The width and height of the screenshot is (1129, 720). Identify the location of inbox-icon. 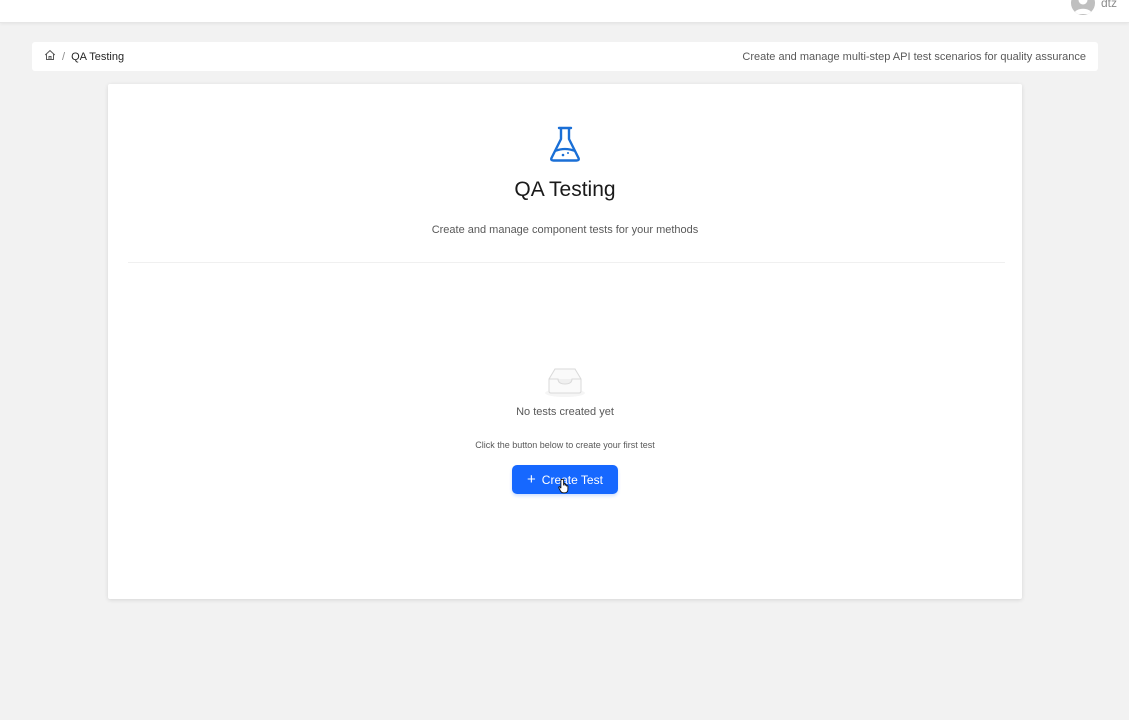
(565, 381).